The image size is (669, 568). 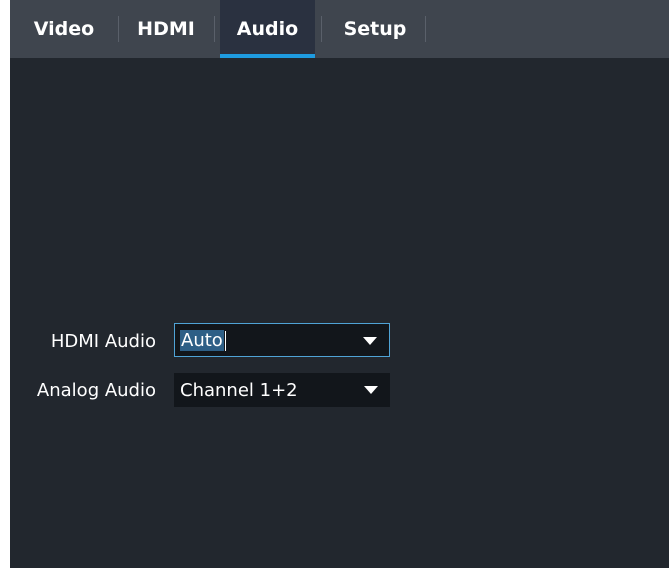 What do you see at coordinates (267, 29) in the screenshot?
I see `tab-audio: Audio` at bounding box center [267, 29].